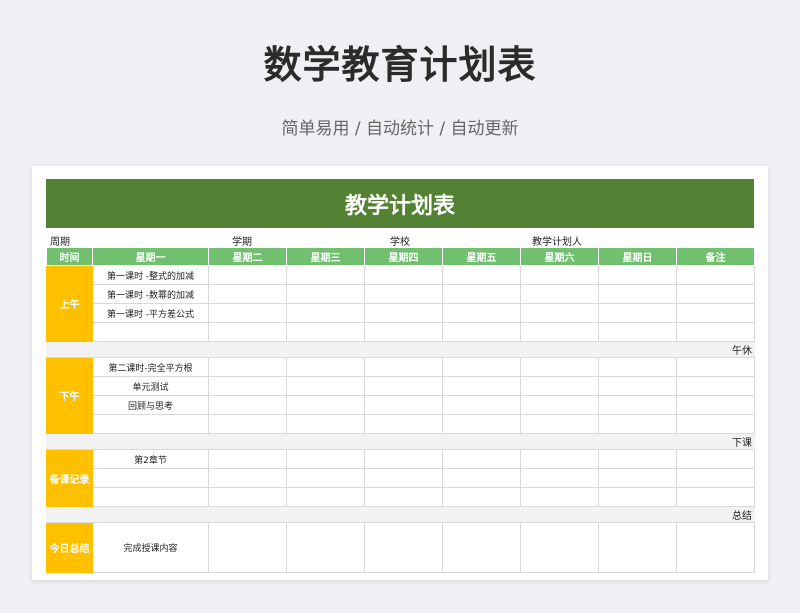  What do you see at coordinates (150, 294) in the screenshot?
I see `lesson-cell: 第一课时 -数幂的加减` at bounding box center [150, 294].